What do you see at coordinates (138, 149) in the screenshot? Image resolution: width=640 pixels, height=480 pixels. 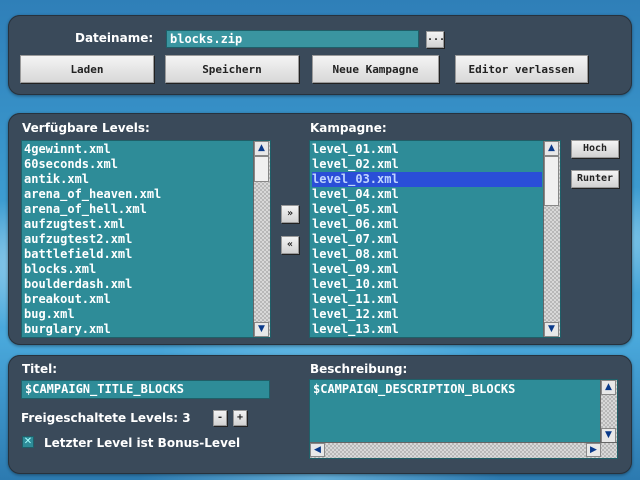 I see `list-item: 4gewinnt.xml` at bounding box center [138, 149].